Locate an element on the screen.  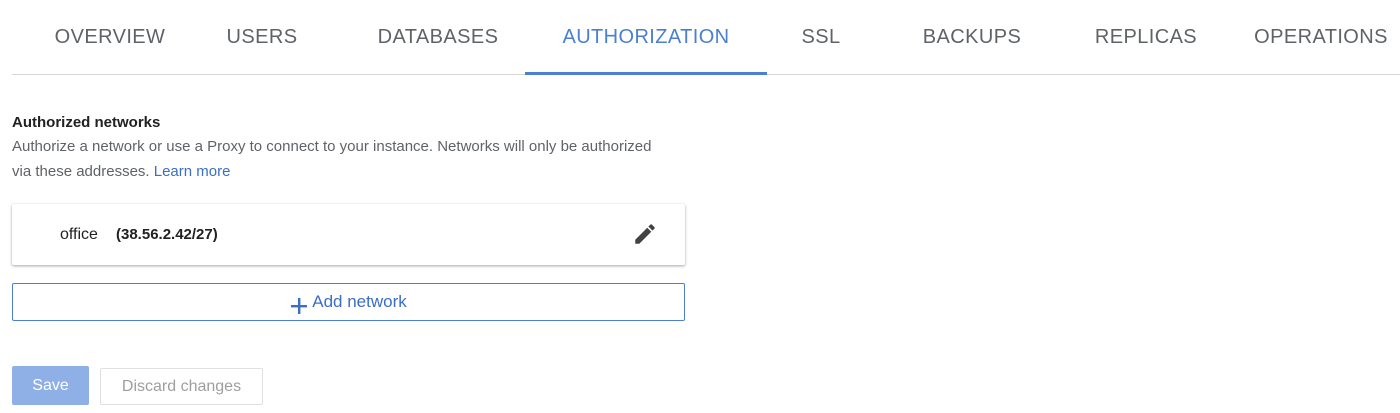
tab-users: USERS is located at coordinates (262, 36).